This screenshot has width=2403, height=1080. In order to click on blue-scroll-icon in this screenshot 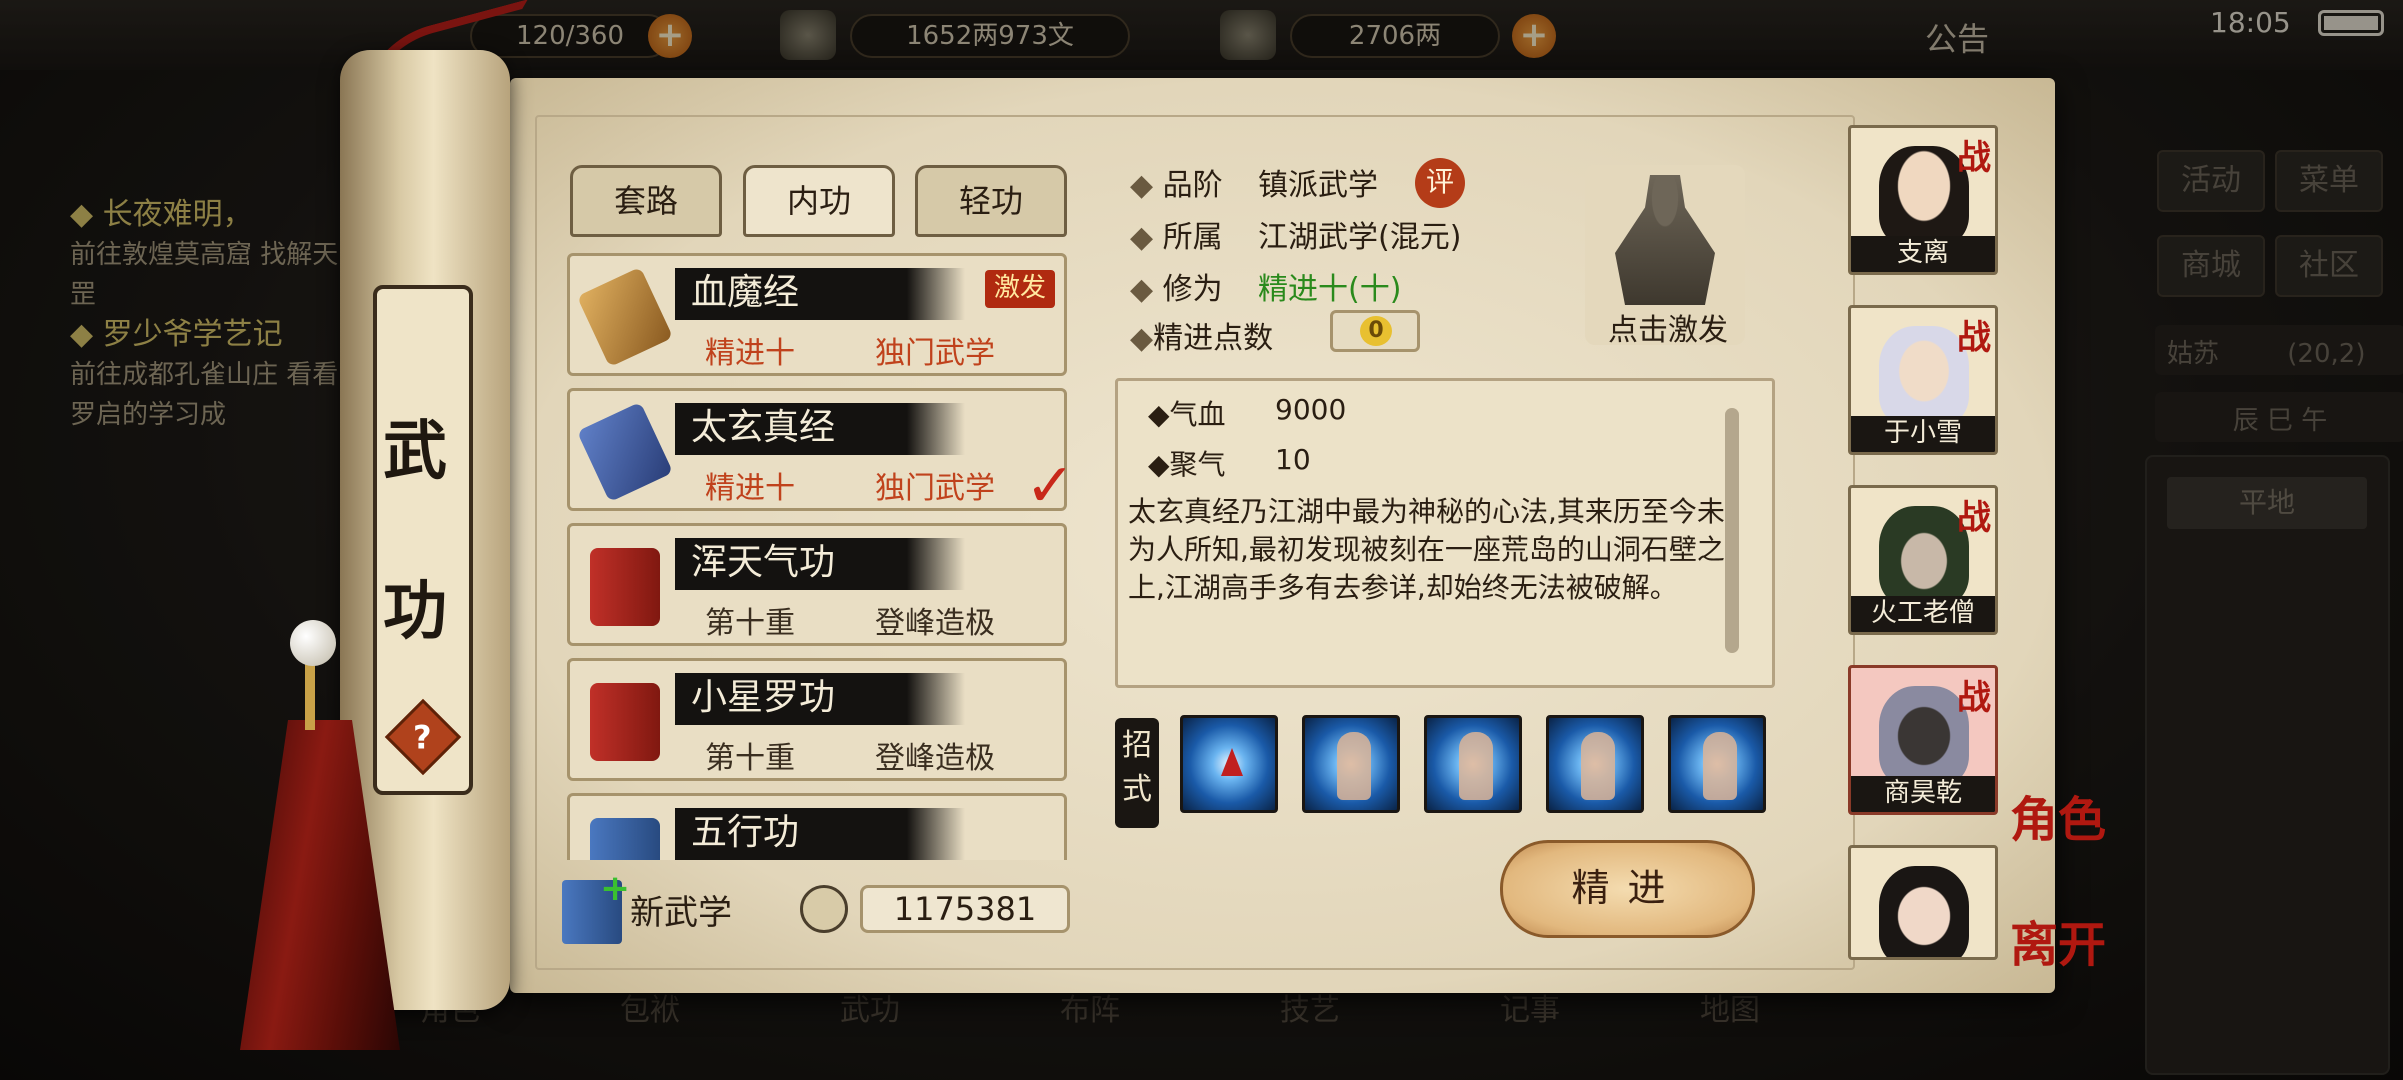, I will do `click(625, 452)`.